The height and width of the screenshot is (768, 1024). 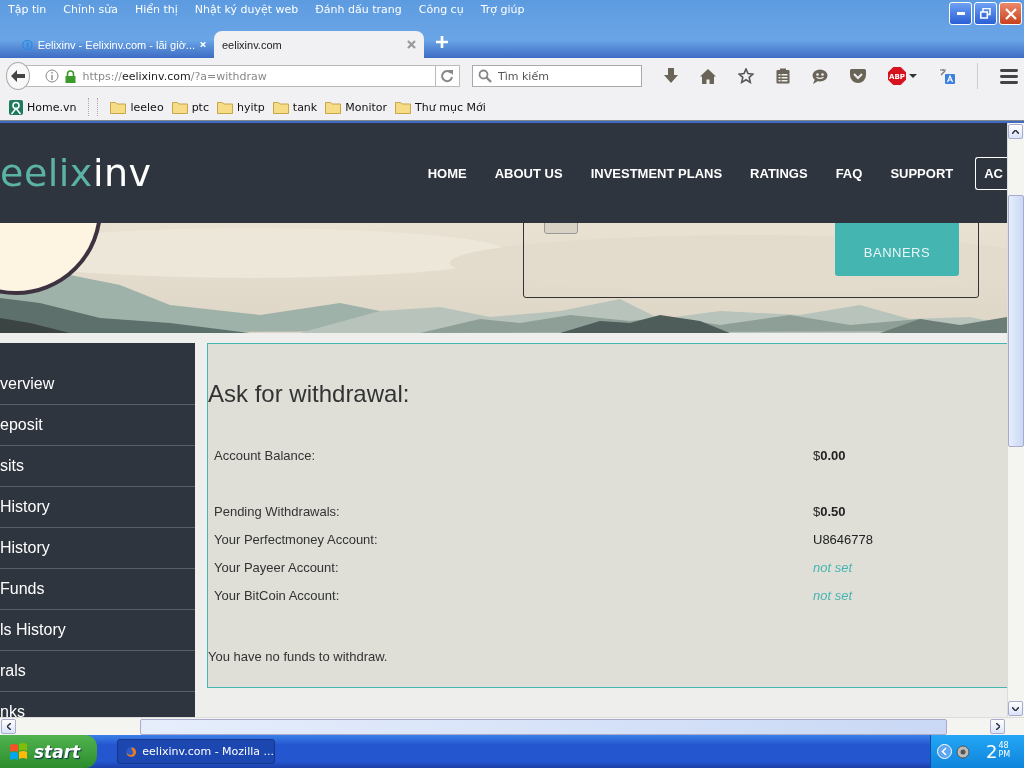 What do you see at coordinates (277, 567) in the screenshot?
I see `field-label: Your Payeer Account:` at bounding box center [277, 567].